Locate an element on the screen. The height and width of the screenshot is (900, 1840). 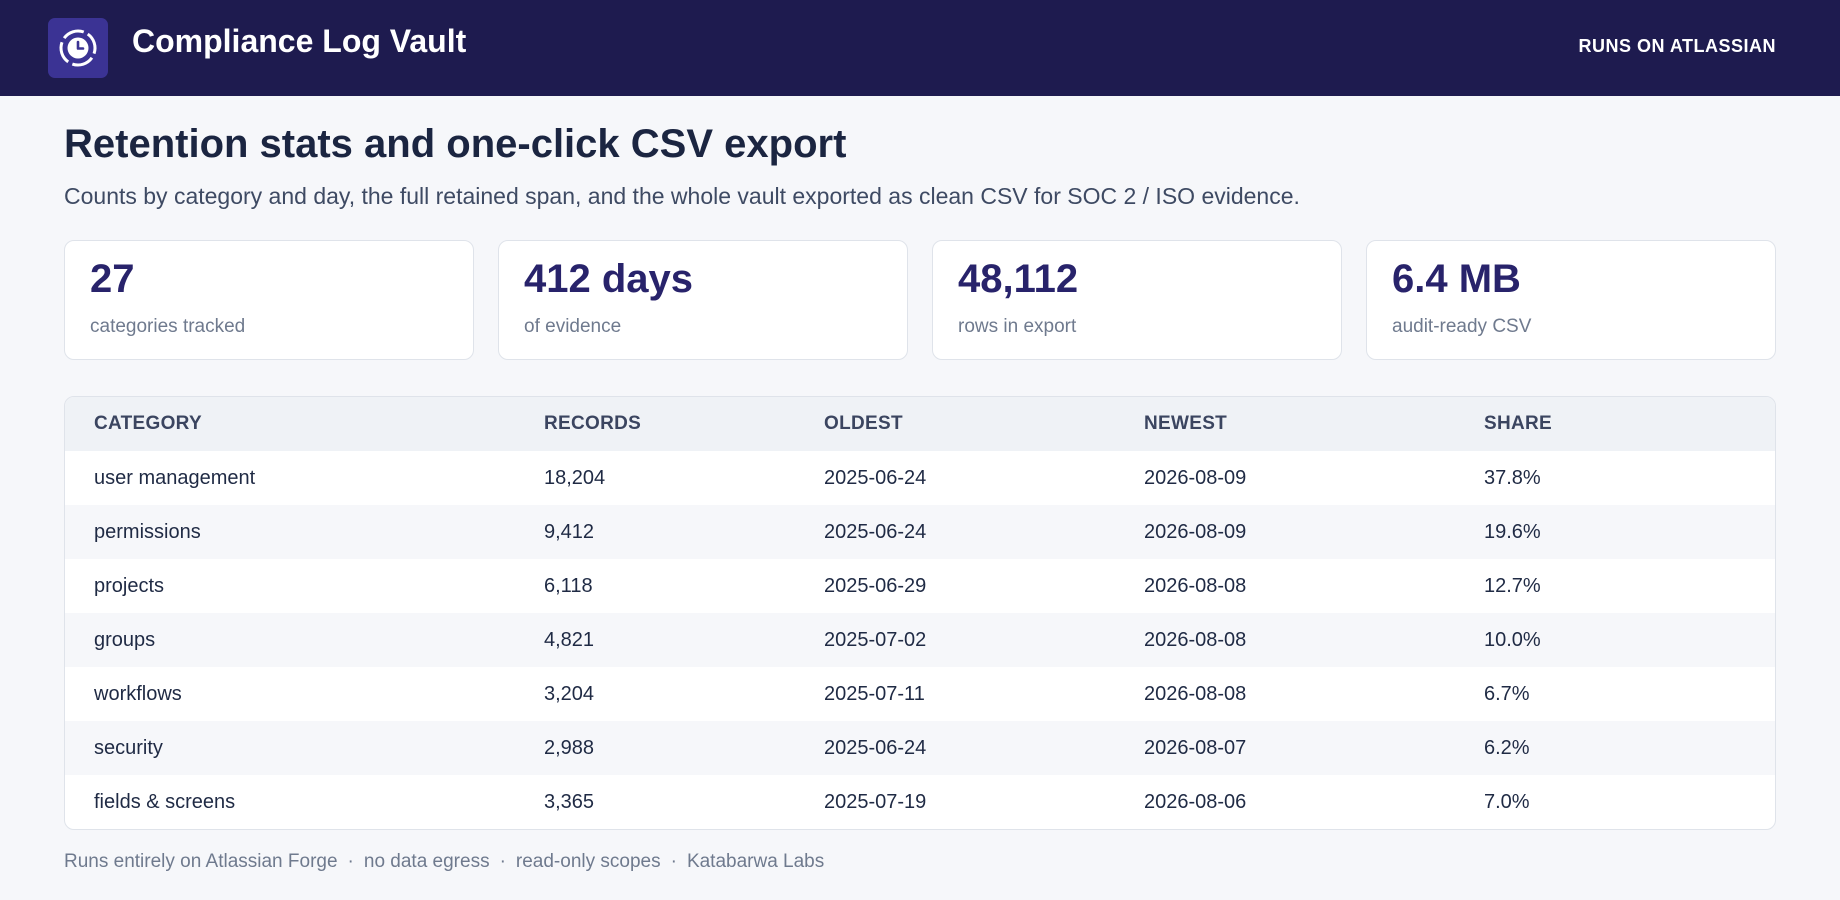
footer-item-egress: no data egress is located at coordinates (426, 861).